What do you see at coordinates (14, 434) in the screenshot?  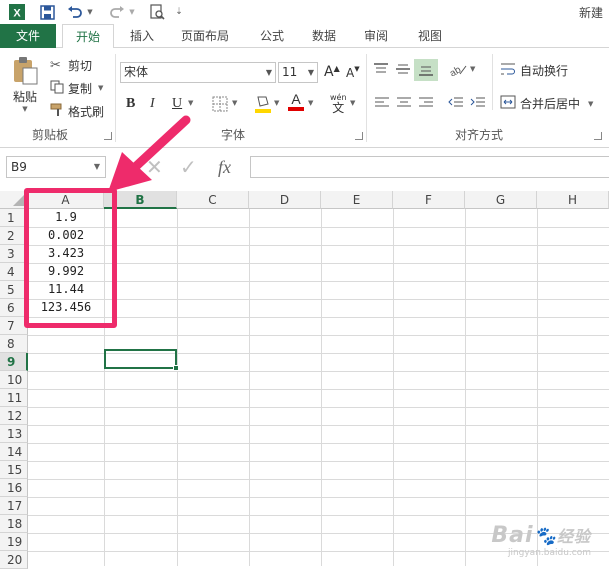 I see `row-header: 13` at bounding box center [14, 434].